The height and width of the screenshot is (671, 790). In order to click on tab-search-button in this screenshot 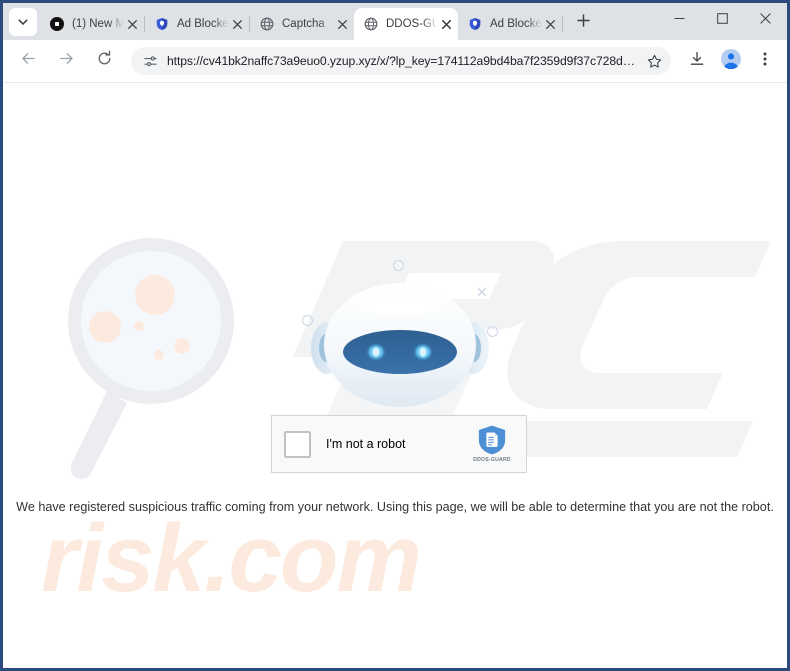, I will do `click(23, 22)`.